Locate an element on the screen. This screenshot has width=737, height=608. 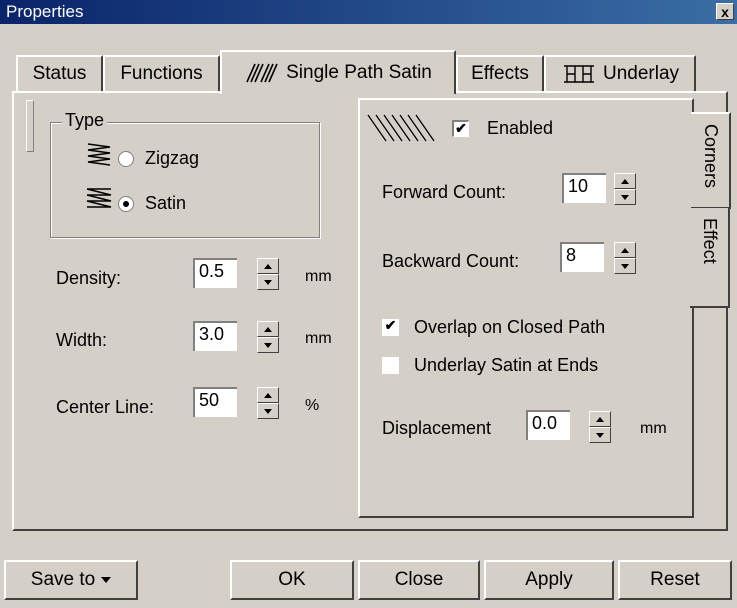
backward-count-label: Backward Count: is located at coordinates (451, 261).